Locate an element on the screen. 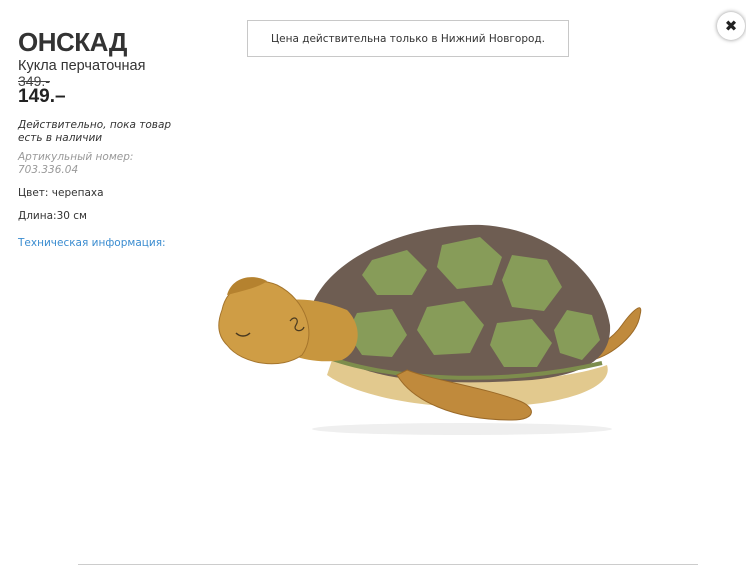  current-price: 149.– is located at coordinates (42, 96).